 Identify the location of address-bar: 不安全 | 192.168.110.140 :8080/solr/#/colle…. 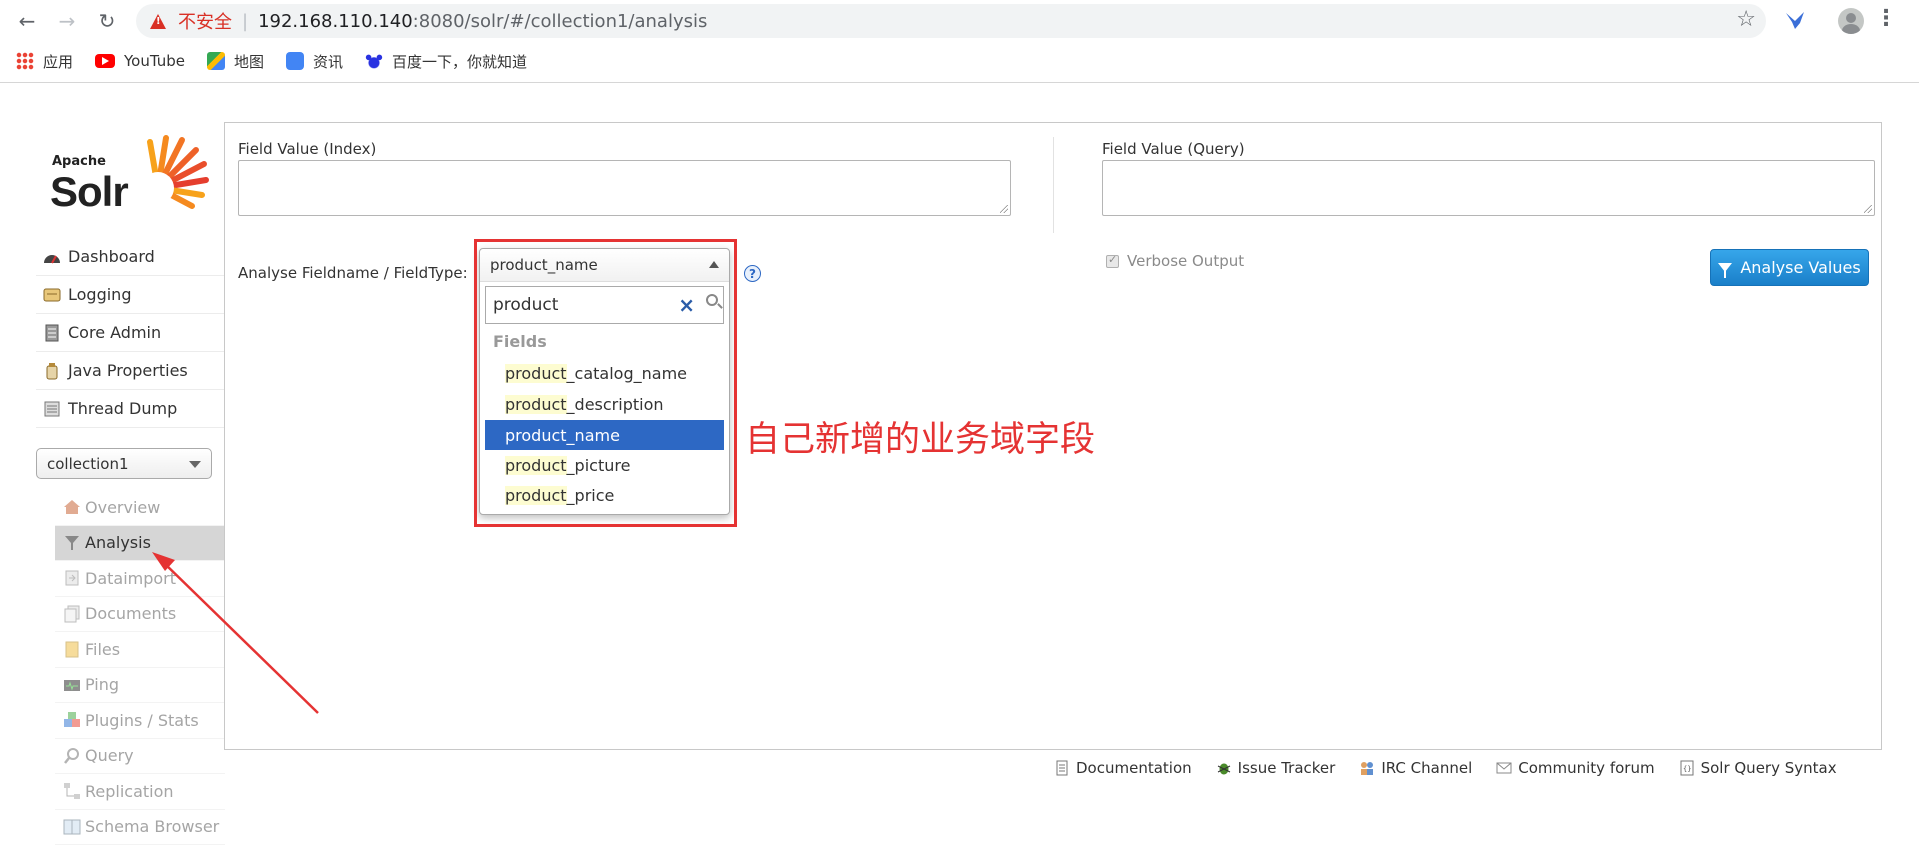
(951, 21).